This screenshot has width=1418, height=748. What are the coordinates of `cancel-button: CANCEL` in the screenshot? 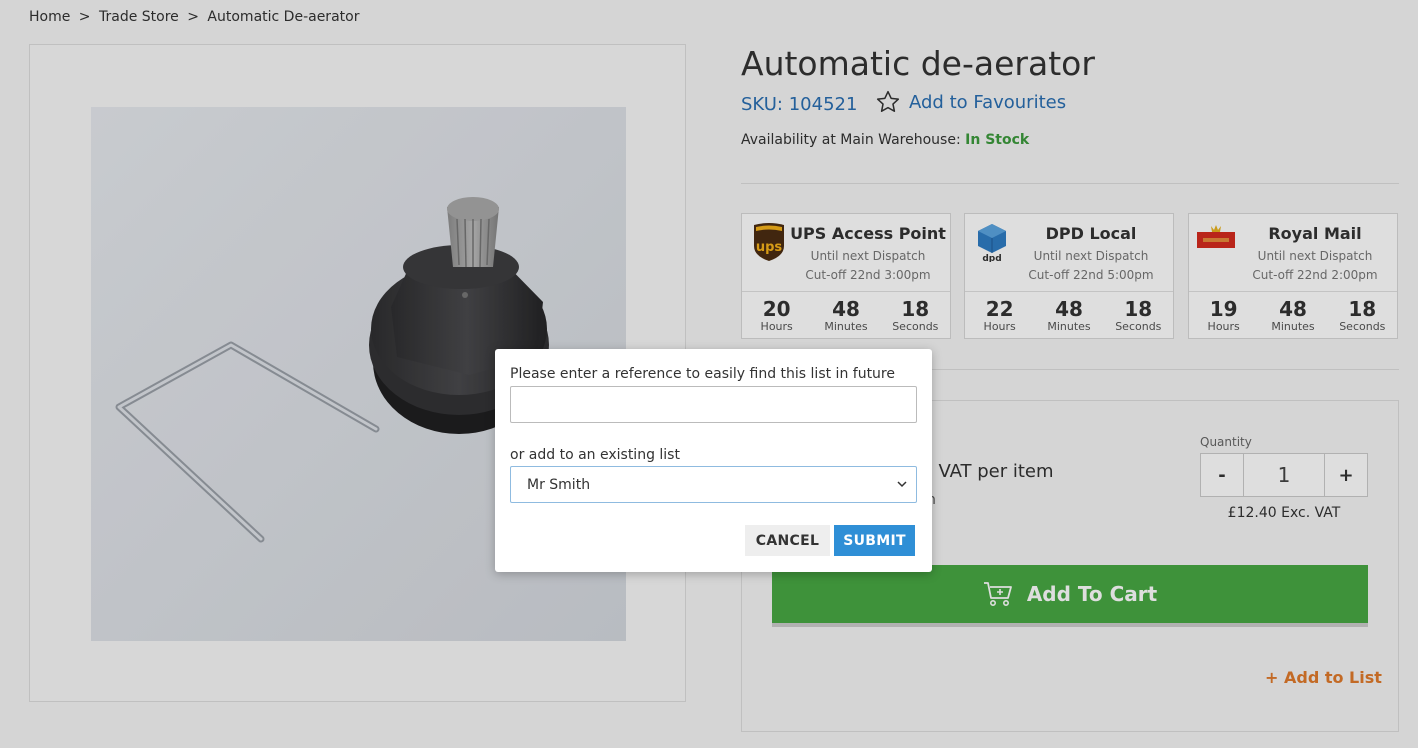 It's located at (787, 540).